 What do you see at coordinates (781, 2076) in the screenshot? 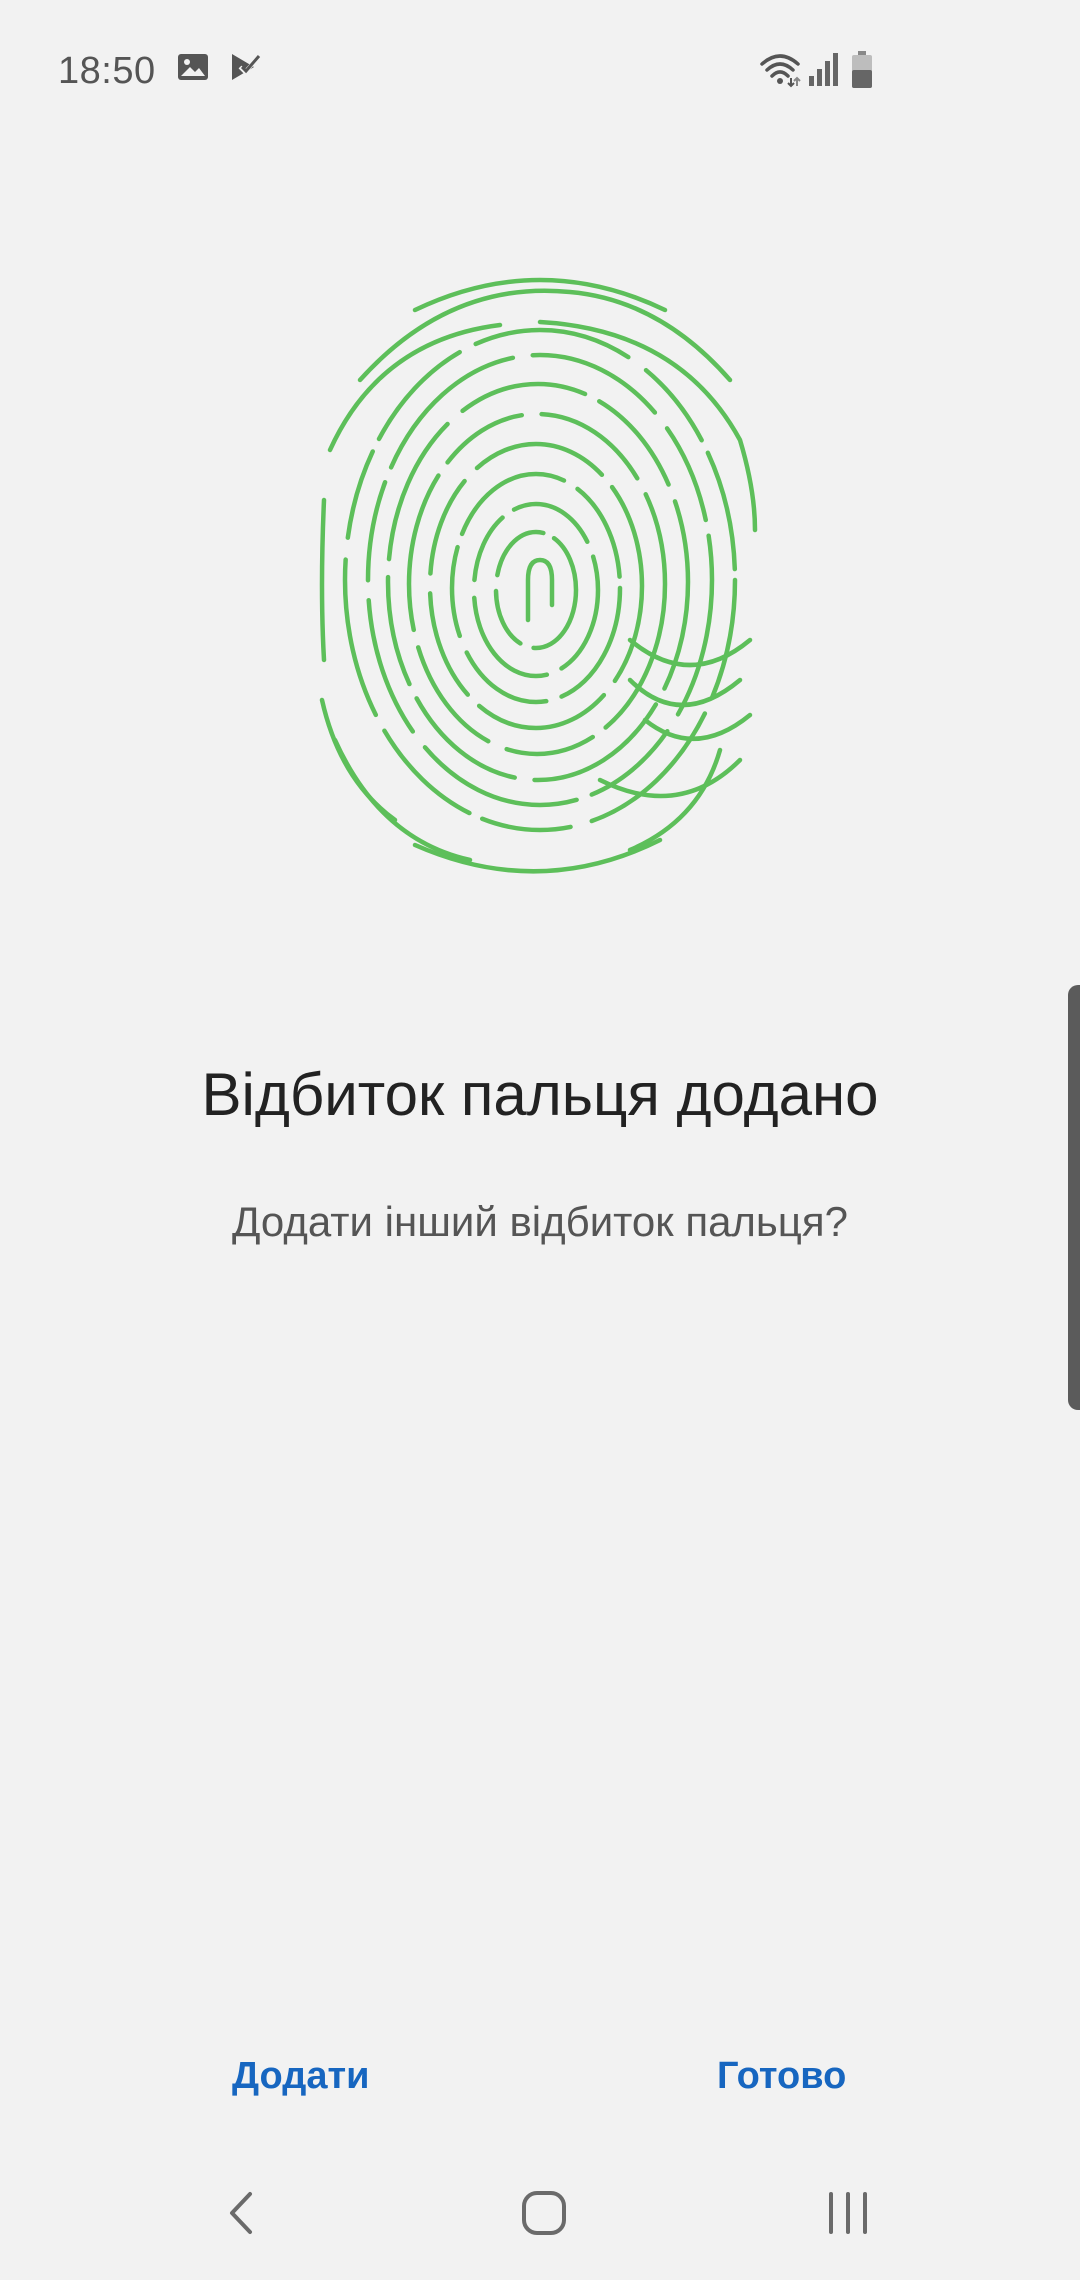
I see `done-button: Готово` at bounding box center [781, 2076].